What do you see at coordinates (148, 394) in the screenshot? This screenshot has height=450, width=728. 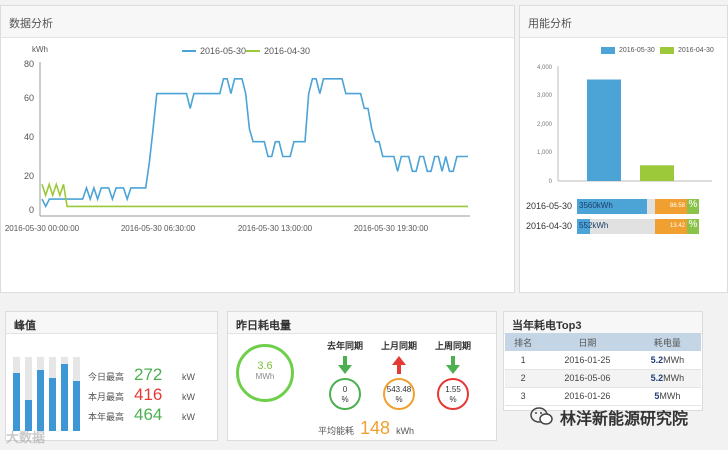 I see `peak-value-month: 416` at bounding box center [148, 394].